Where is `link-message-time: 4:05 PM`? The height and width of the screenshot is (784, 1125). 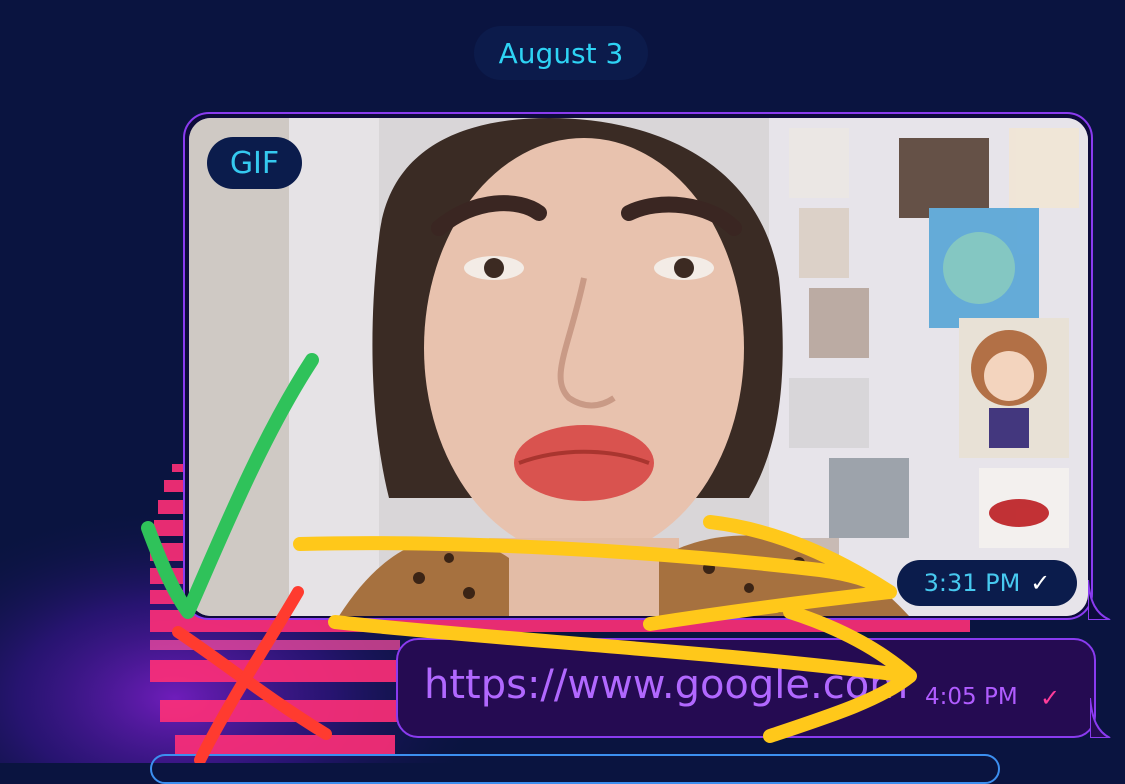 link-message-time: 4:05 PM is located at coordinates (971, 697).